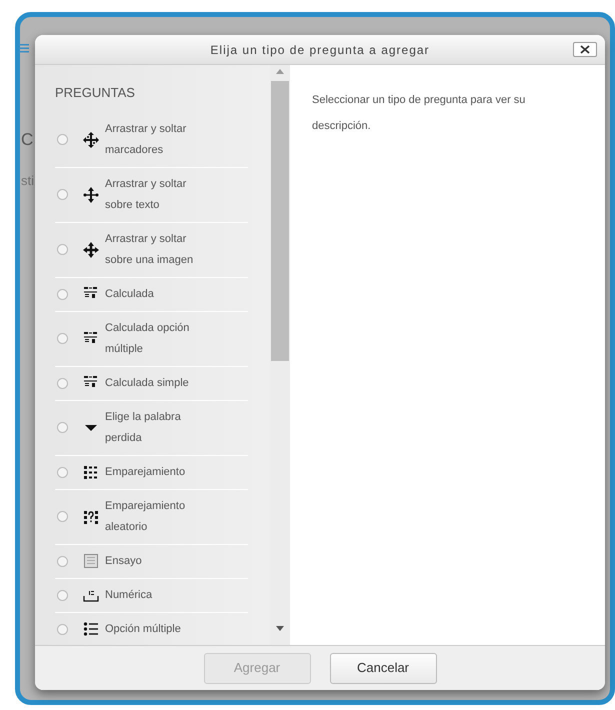 This screenshot has width=615, height=710. Describe the element at coordinates (280, 221) in the screenshot. I see `scrollbar-thumb` at that location.